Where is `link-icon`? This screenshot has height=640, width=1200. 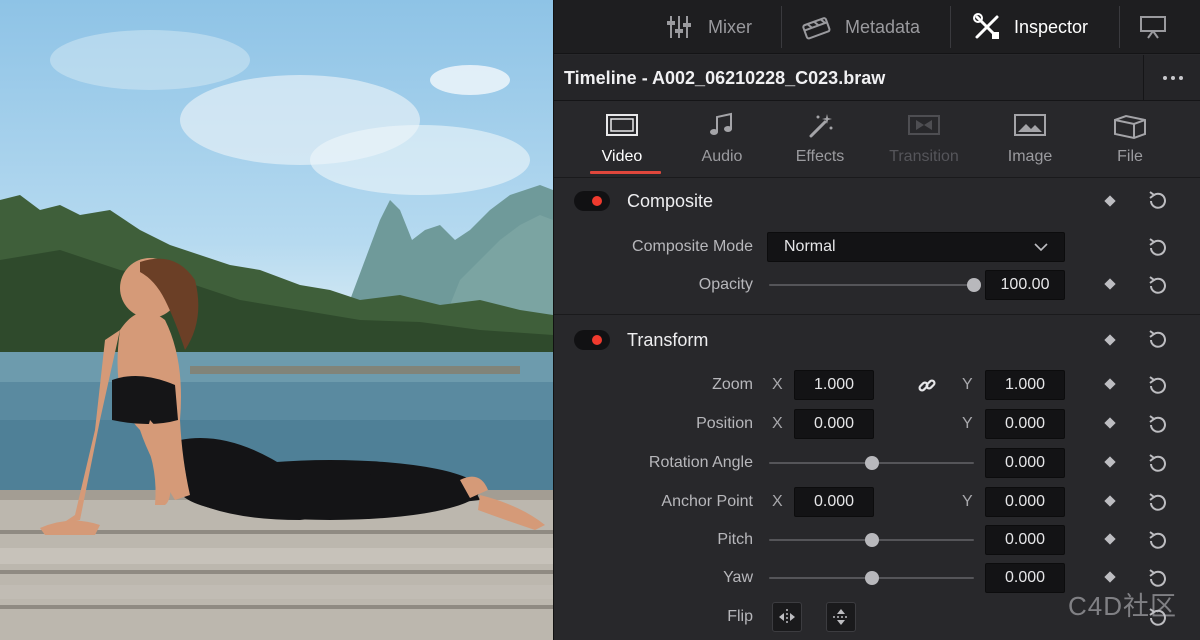
link-icon is located at coordinates (927, 386).